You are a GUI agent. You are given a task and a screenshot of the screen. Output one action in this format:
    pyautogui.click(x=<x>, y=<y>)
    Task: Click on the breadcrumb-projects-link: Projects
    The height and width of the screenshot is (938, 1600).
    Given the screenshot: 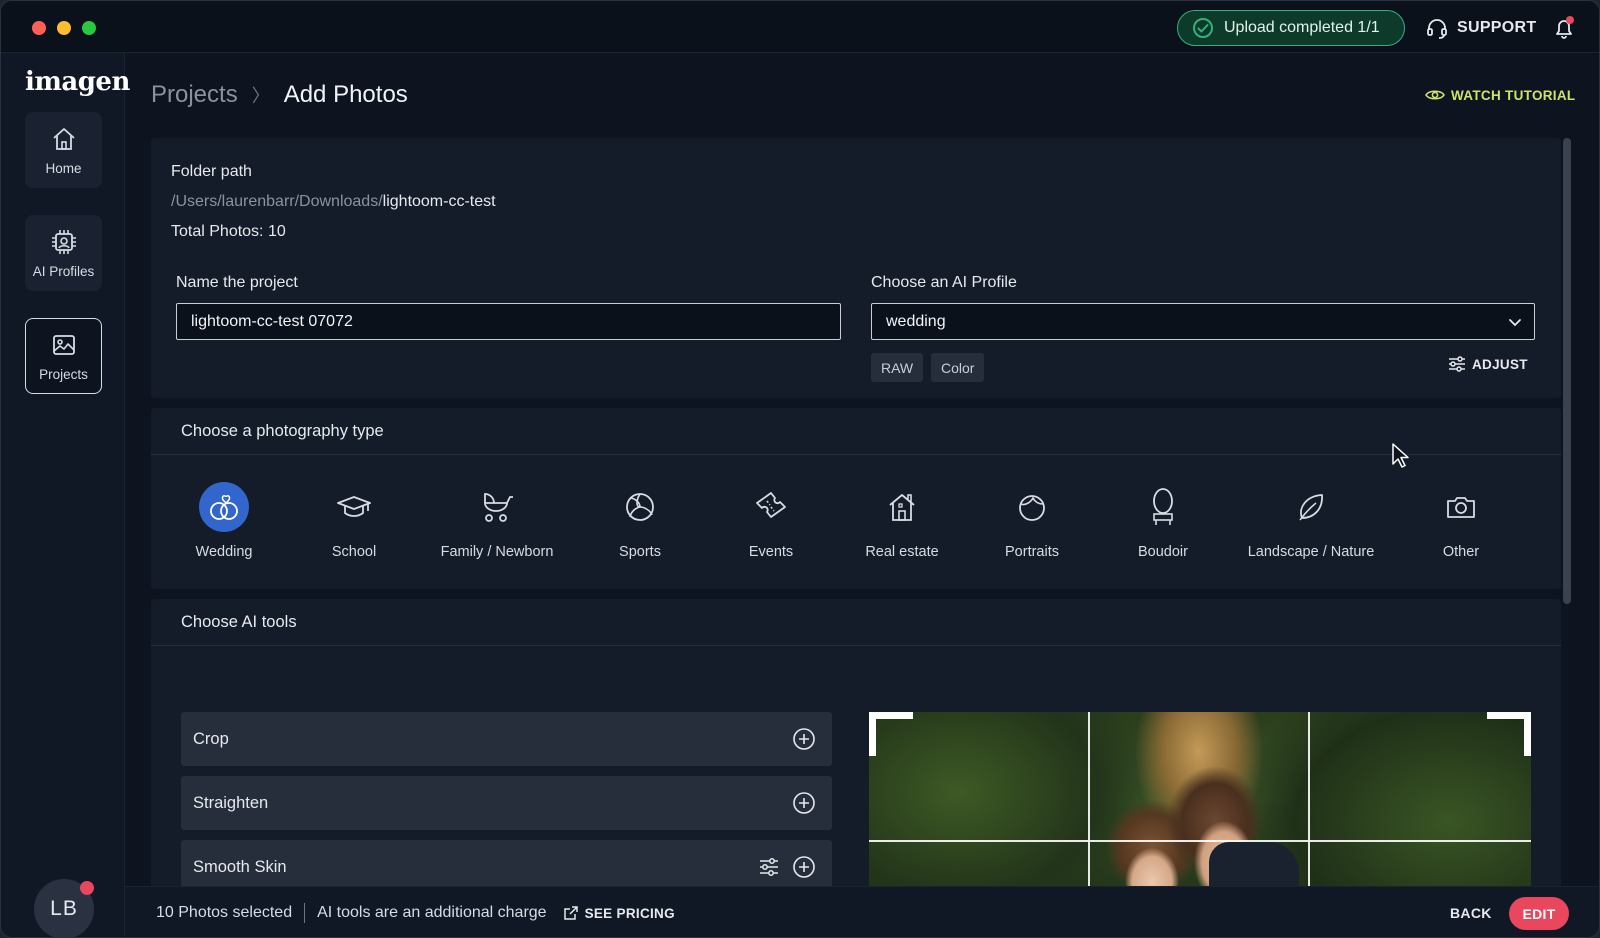 What is the action you would take?
    pyautogui.click(x=194, y=95)
    